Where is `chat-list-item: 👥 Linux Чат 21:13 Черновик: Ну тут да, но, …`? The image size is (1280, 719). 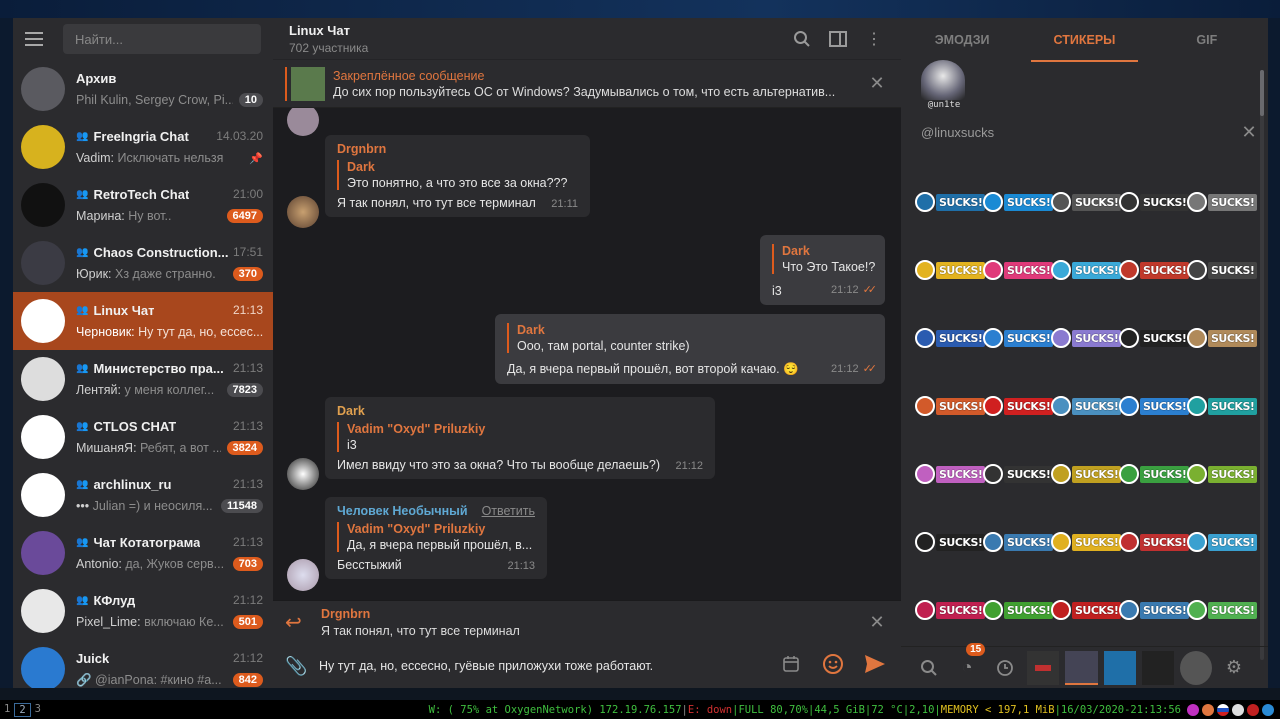
chat-list-item: 👥 Linux Чат 21:13 Черновик: Ну тут да, но, … is located at coordinates (143, 321).